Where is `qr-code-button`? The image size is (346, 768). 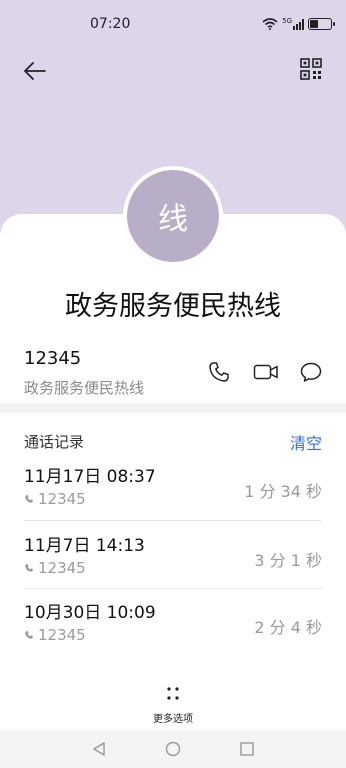
qr-code-button is located at coordinates (312, 70).